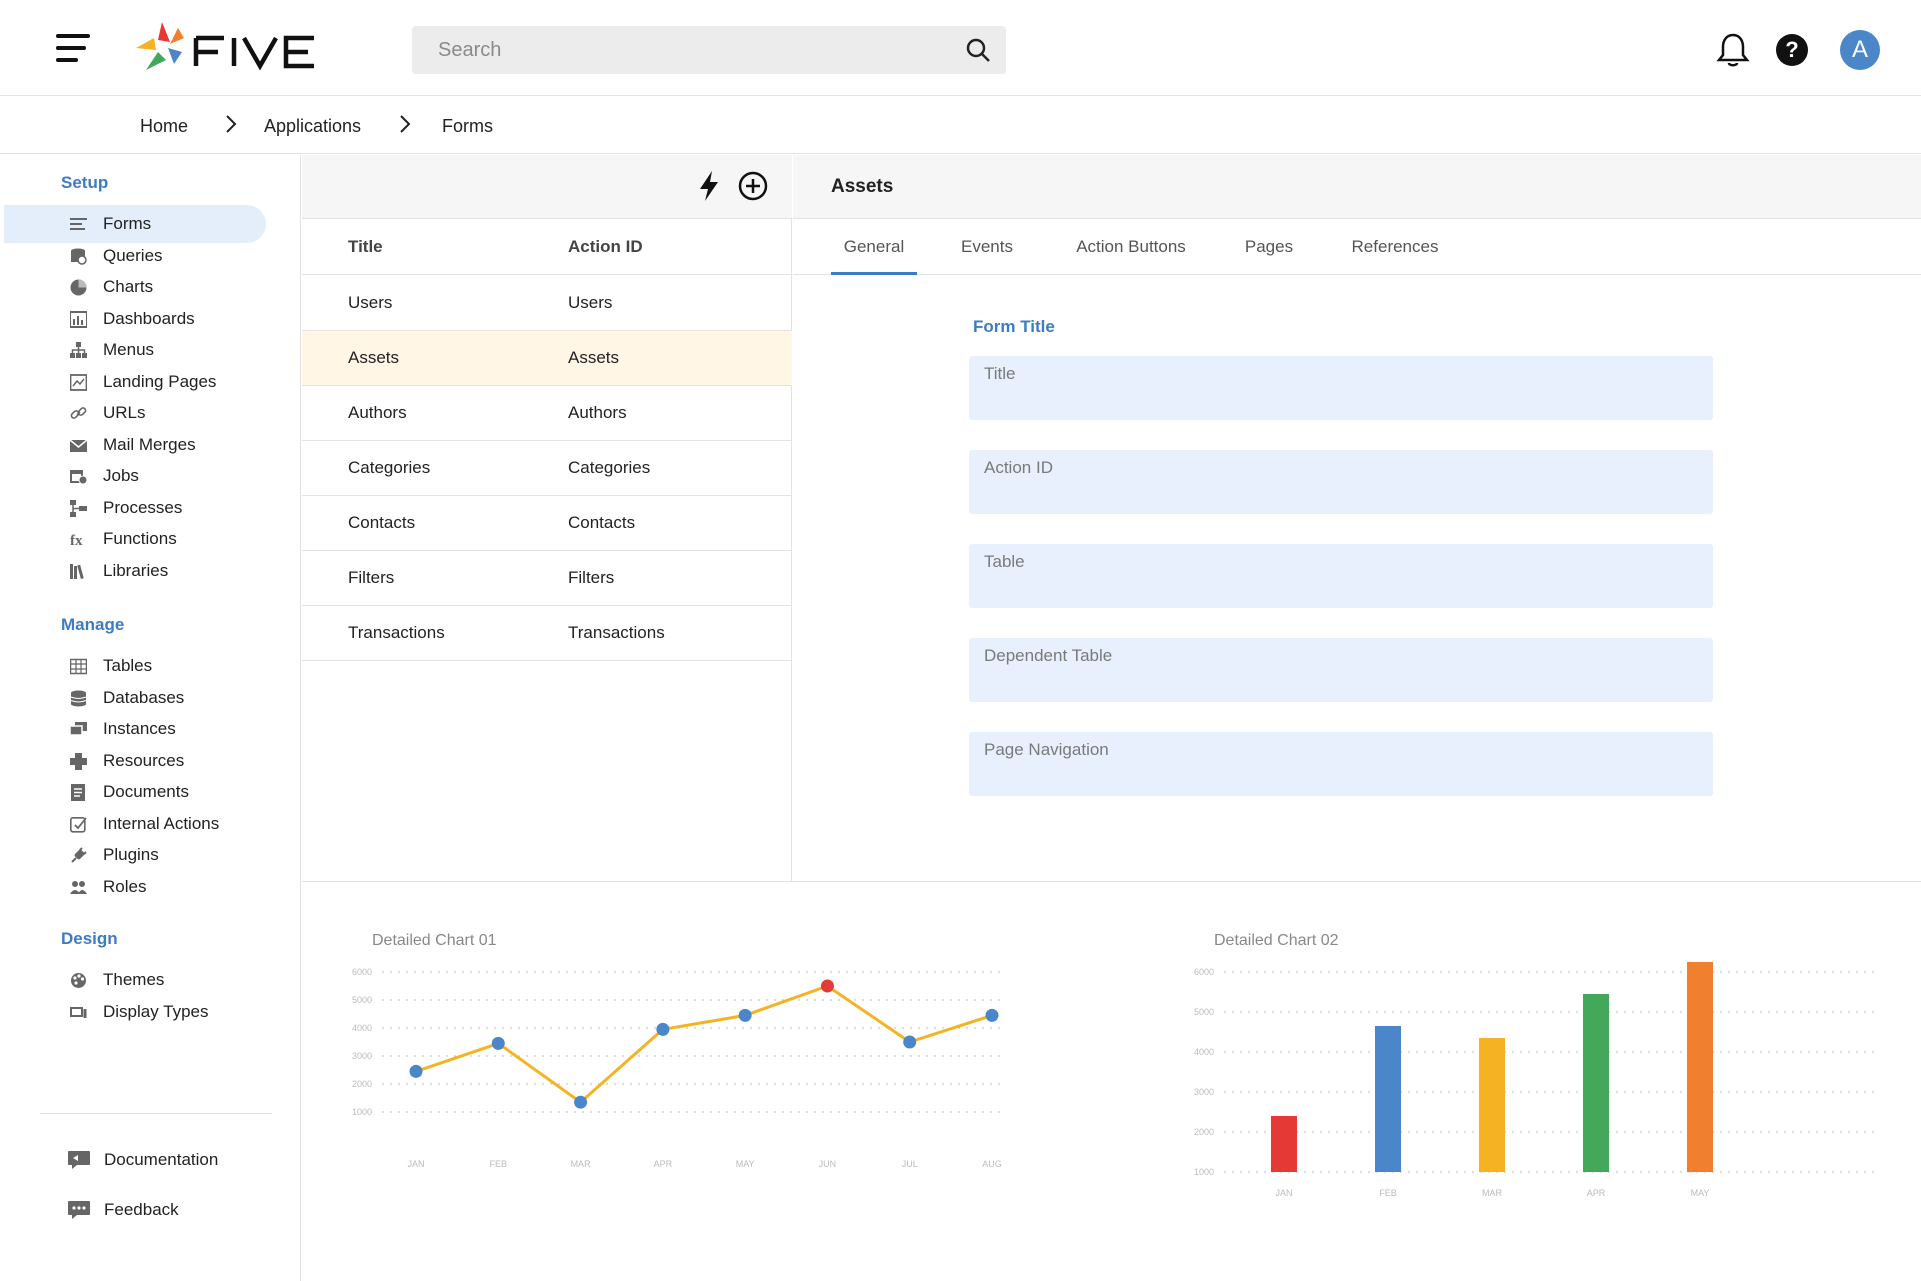  What do you see at coordinates (1269, 247) in the screenshot?
I see `tab-pages: Pages` at bounding box center [1269, 247].